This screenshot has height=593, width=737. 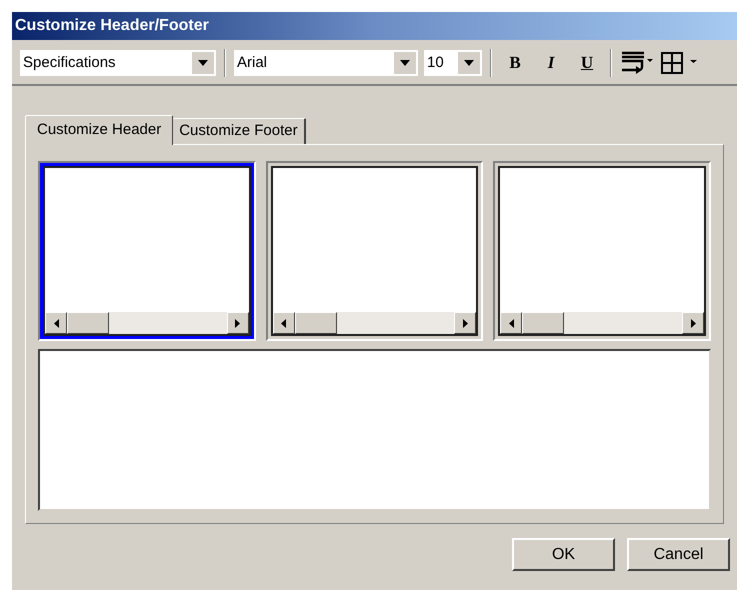 What do you see at coordinates (515, 63) in the screenshot?
I see `bold-button: B` at bounding box center [515, 63].